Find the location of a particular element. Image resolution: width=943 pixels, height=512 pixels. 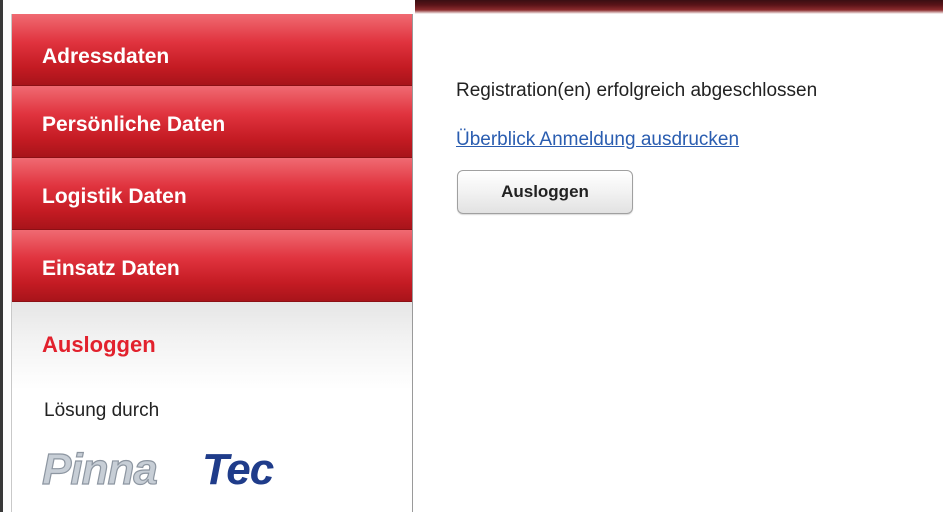

sidebar-item-einsatz-daten: Einsatz Daten is located at coordinates (212, 266).